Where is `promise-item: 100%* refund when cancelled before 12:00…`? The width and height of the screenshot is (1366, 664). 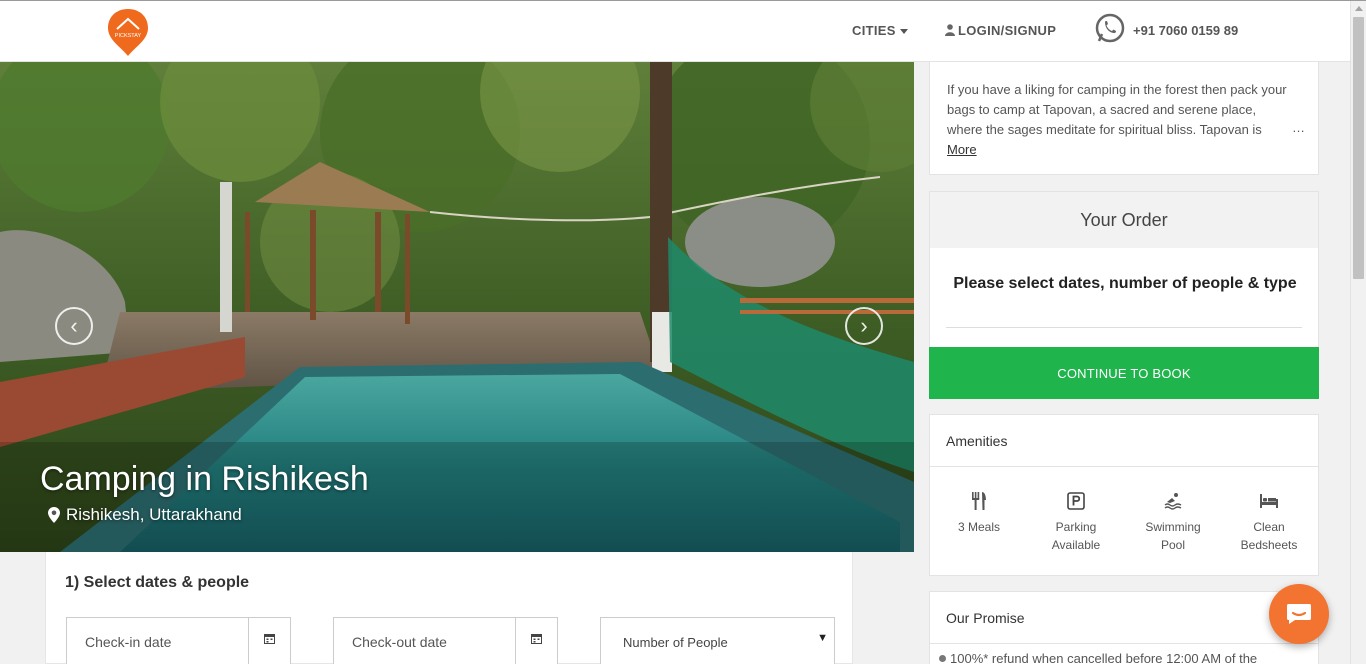
promise-item: 100%* refund when cancelled before 12:00… is located at coordinates (1098, 657).